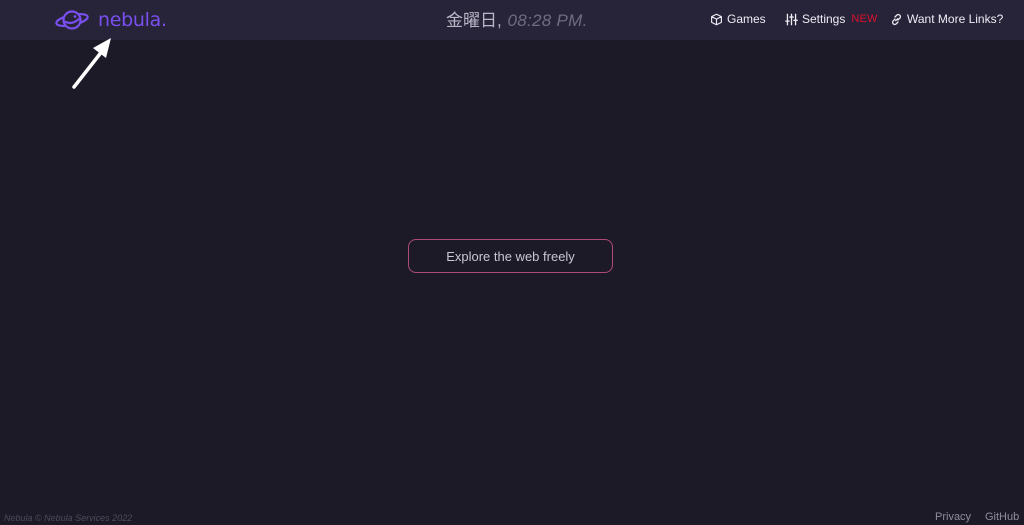 This screenshot has height=525, width=1024. Describe the element at coordinates (547, 20) in the screenshot. I see `clock-time: 08:28 PM.` at that location.